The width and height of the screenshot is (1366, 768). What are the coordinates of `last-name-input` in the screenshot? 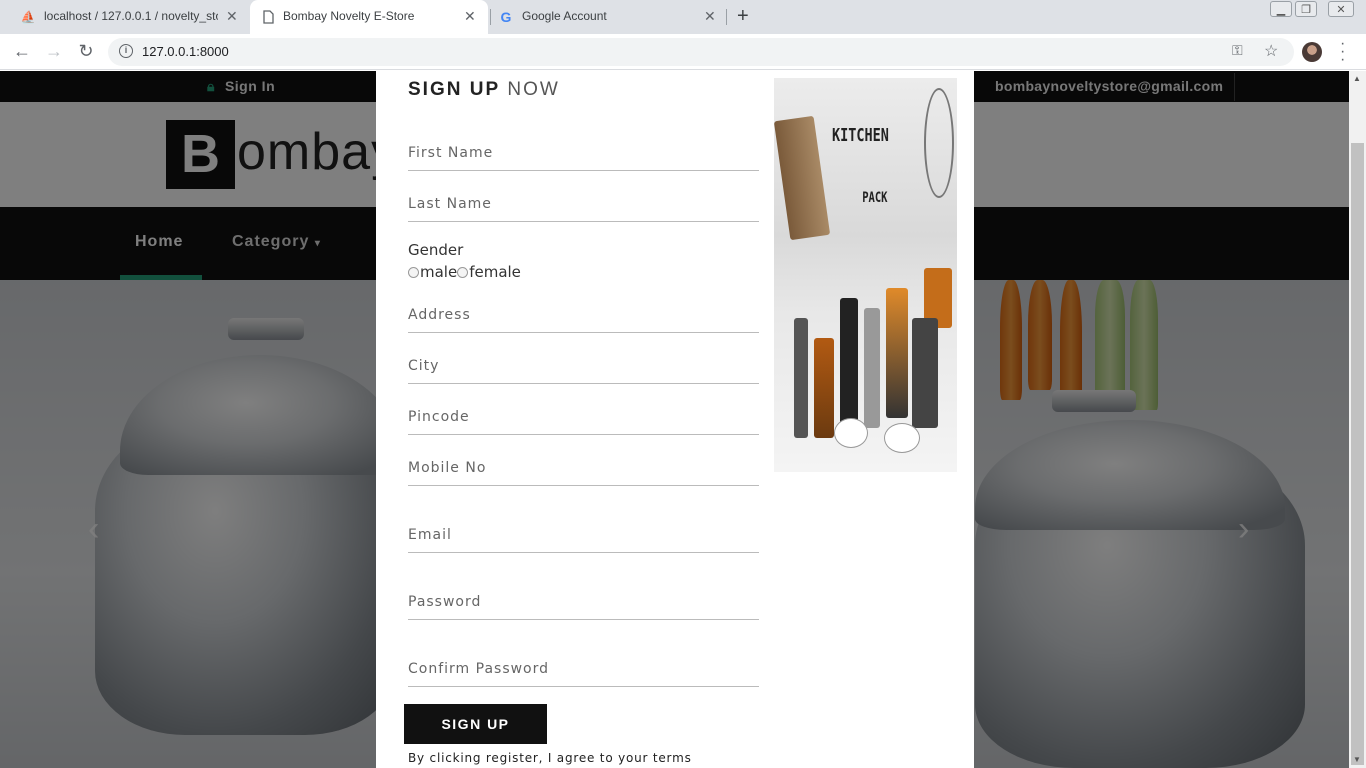 It's located at (583, 203).